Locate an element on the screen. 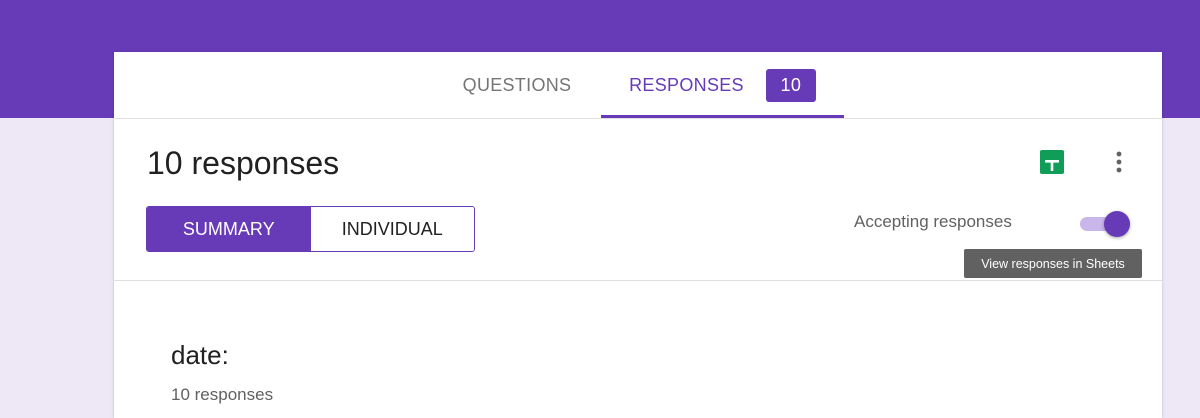 Image resolution: width=1200 pixels, height=418 pixels. more-vert-icon is located at coordinates (1119, 162).